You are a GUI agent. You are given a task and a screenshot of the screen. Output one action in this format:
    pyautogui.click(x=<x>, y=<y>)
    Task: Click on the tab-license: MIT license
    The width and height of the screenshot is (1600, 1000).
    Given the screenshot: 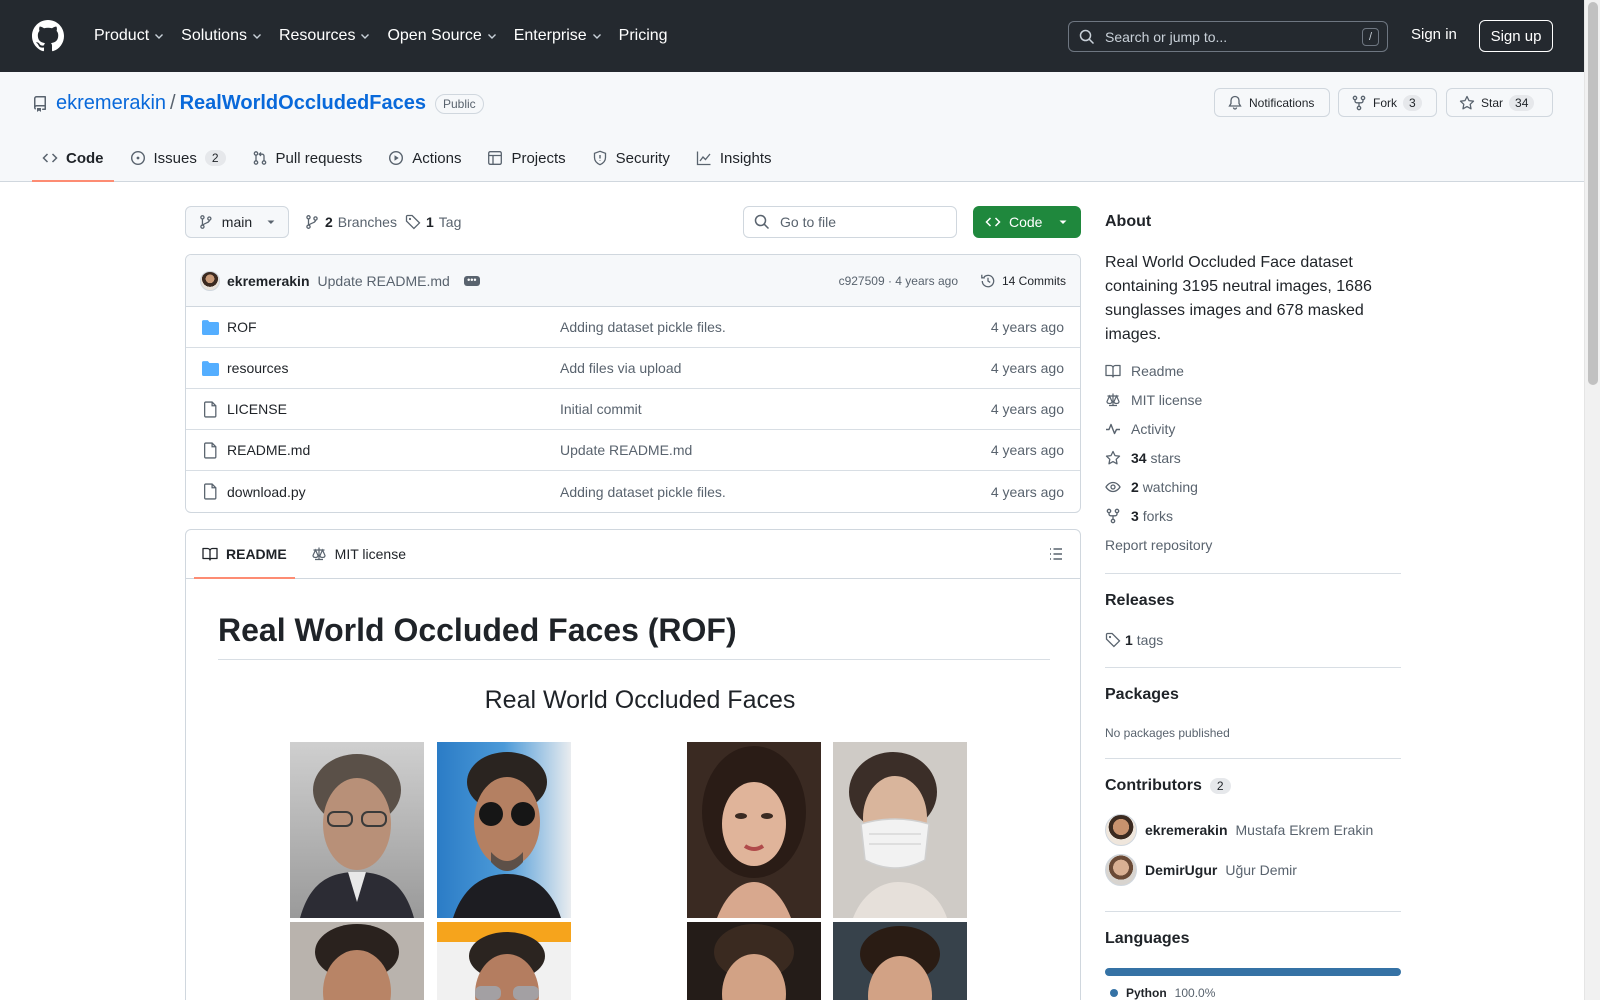 What is the action you would take?
    pyautogui.click(x=358, y=554)
    